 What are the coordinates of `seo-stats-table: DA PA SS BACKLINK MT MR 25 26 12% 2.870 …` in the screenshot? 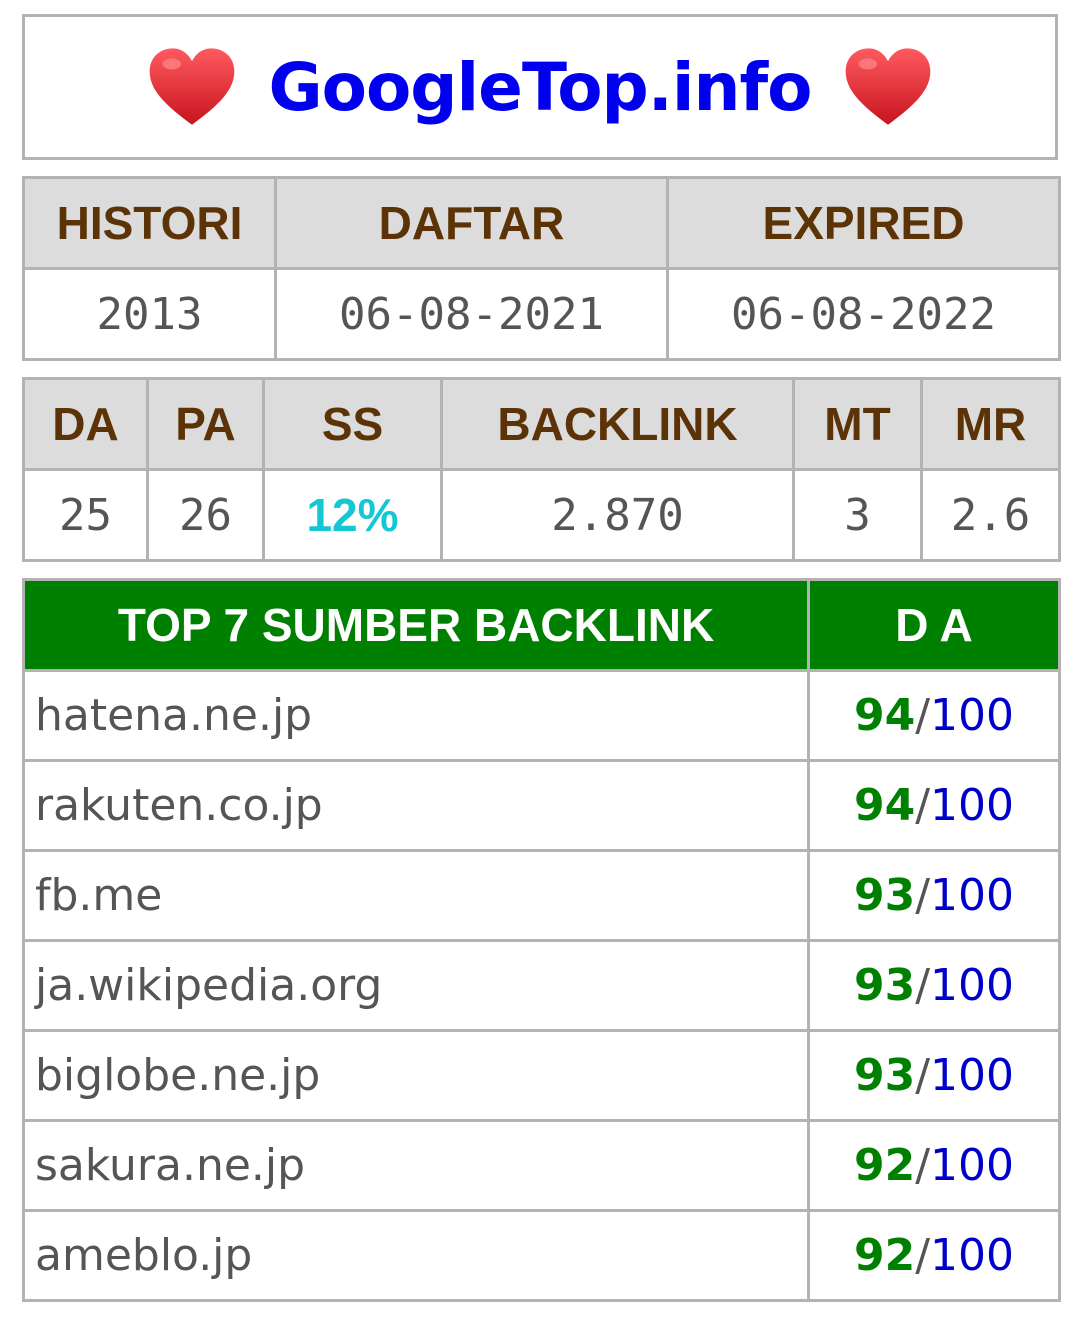 It's located at (541, 469).